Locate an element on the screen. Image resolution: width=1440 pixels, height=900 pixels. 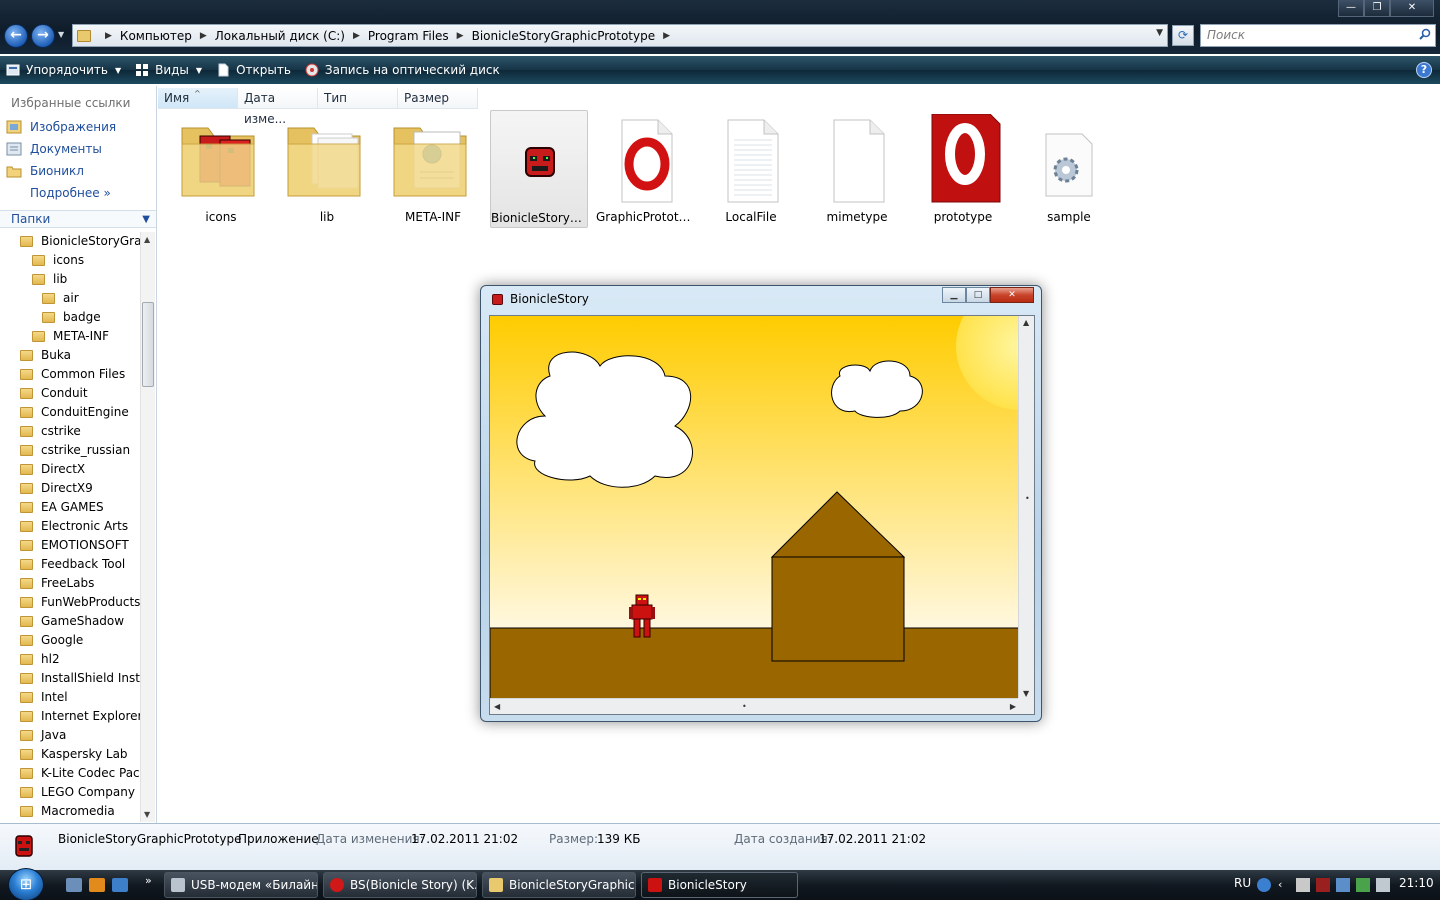
tree-folder: ConduitEngine is located at coordinates (74, 412).